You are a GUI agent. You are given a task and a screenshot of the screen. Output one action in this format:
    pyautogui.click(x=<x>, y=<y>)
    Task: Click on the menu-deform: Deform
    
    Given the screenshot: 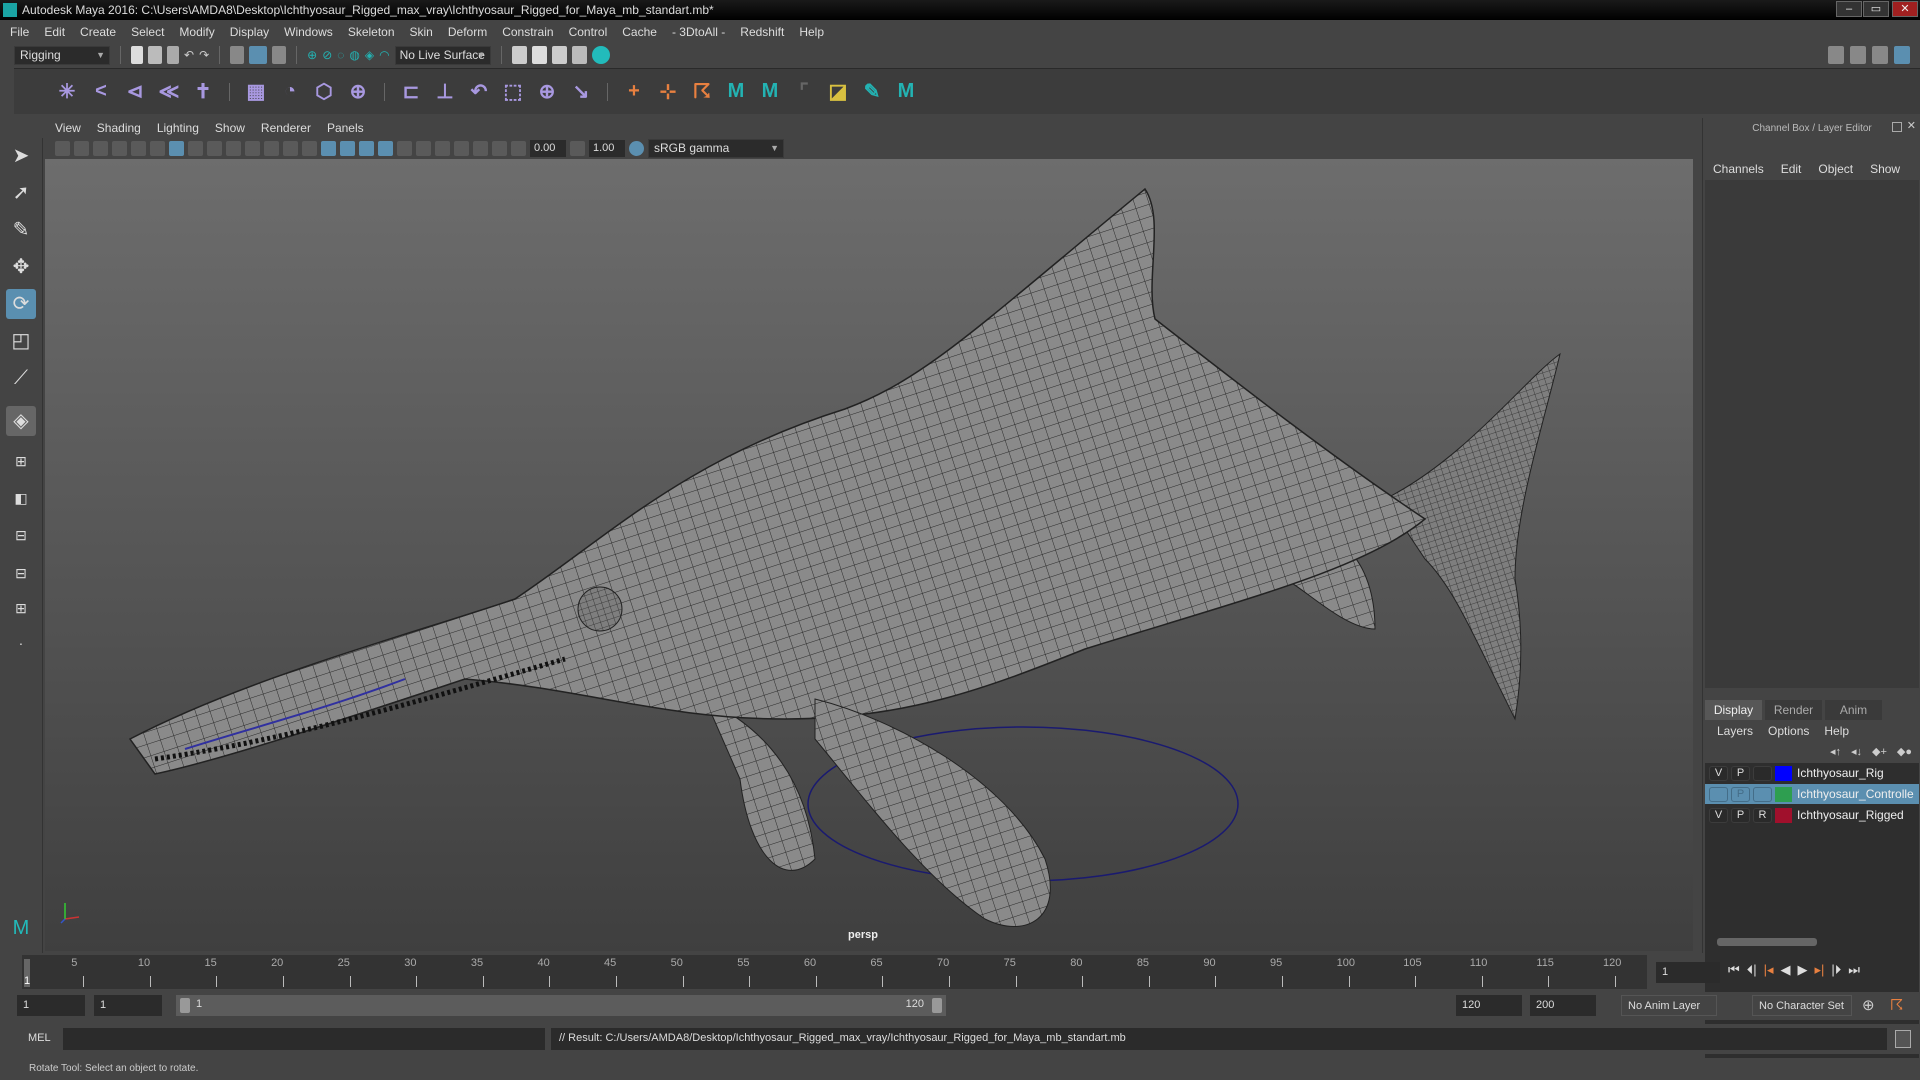 What is the action you would take?
    pyautogui.click(x=467, y=32)
    